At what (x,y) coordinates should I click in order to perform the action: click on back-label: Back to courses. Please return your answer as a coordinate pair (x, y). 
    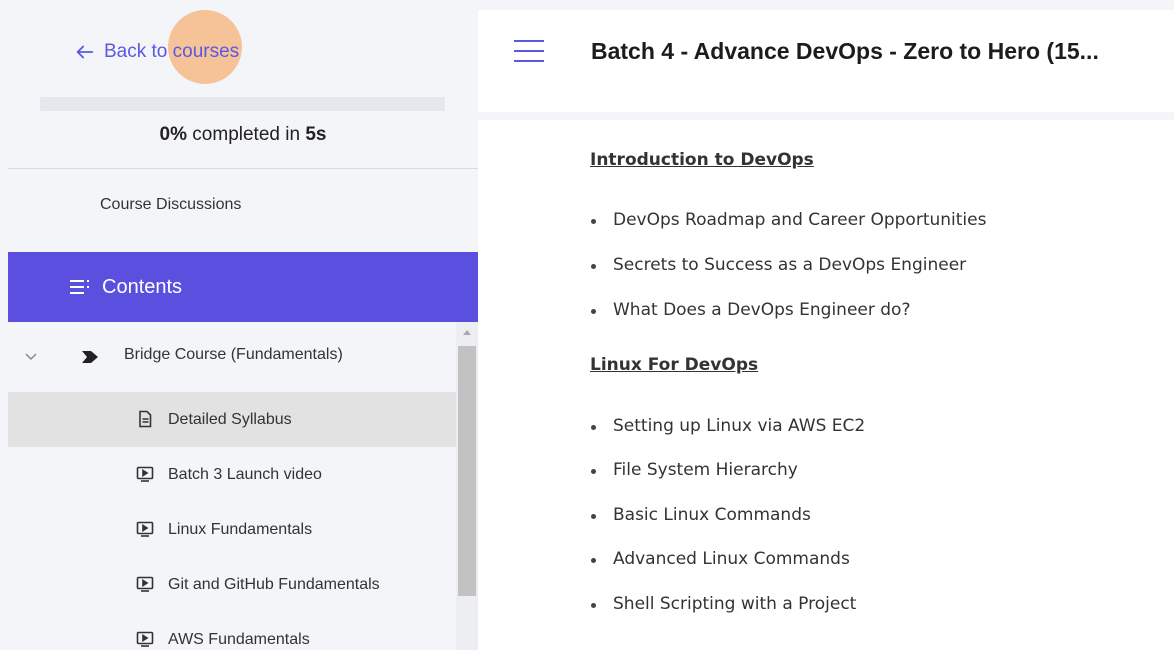
    Looking at the image, I should click on (172, 51).